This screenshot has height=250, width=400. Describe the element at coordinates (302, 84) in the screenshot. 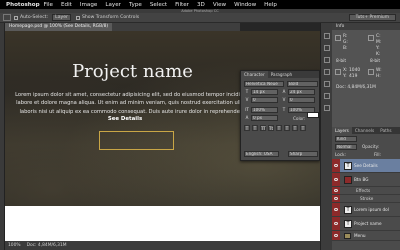

I see `font-style-field: Bold` at that location.